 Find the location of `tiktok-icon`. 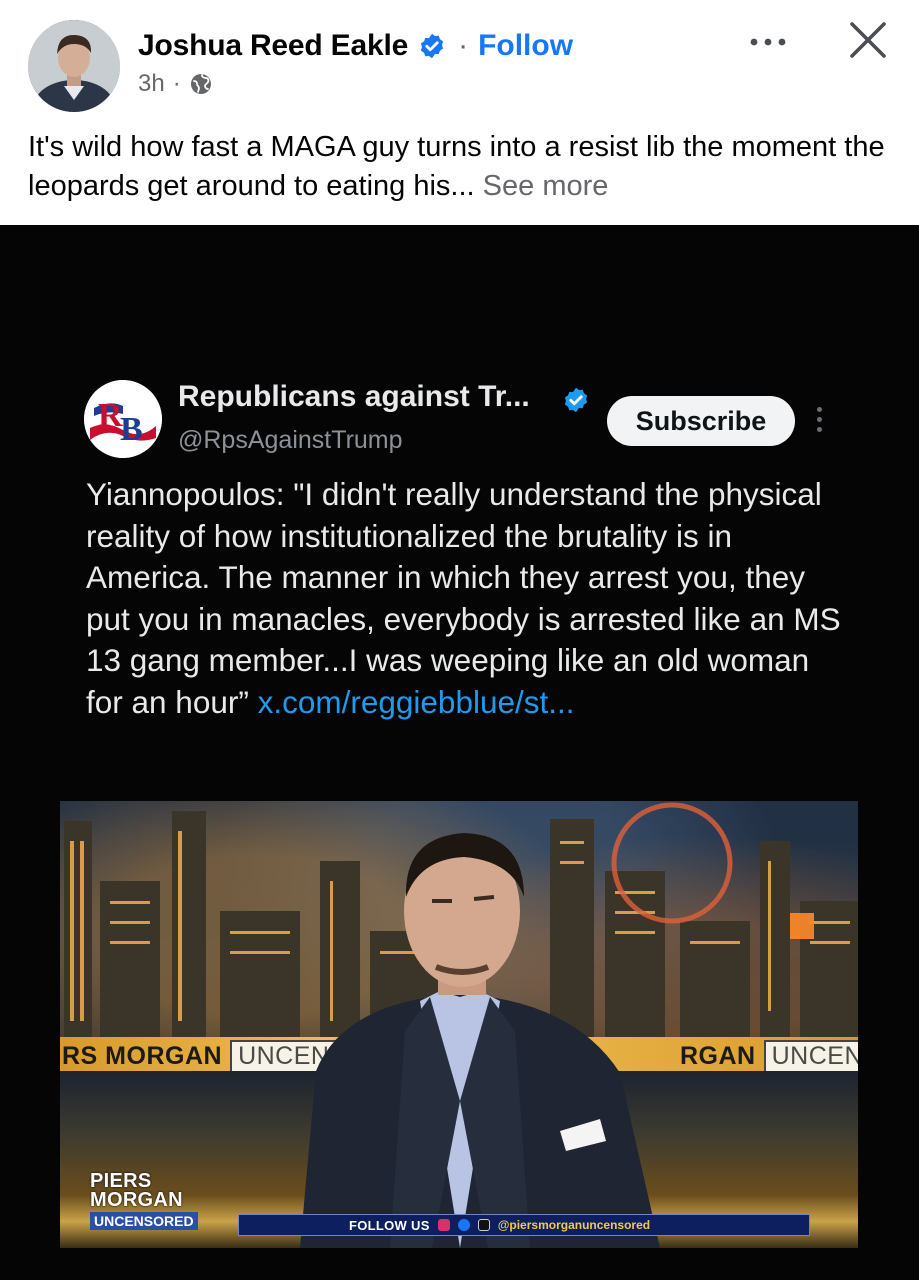

tiktok-icon is located at coordinates (483, 1225).